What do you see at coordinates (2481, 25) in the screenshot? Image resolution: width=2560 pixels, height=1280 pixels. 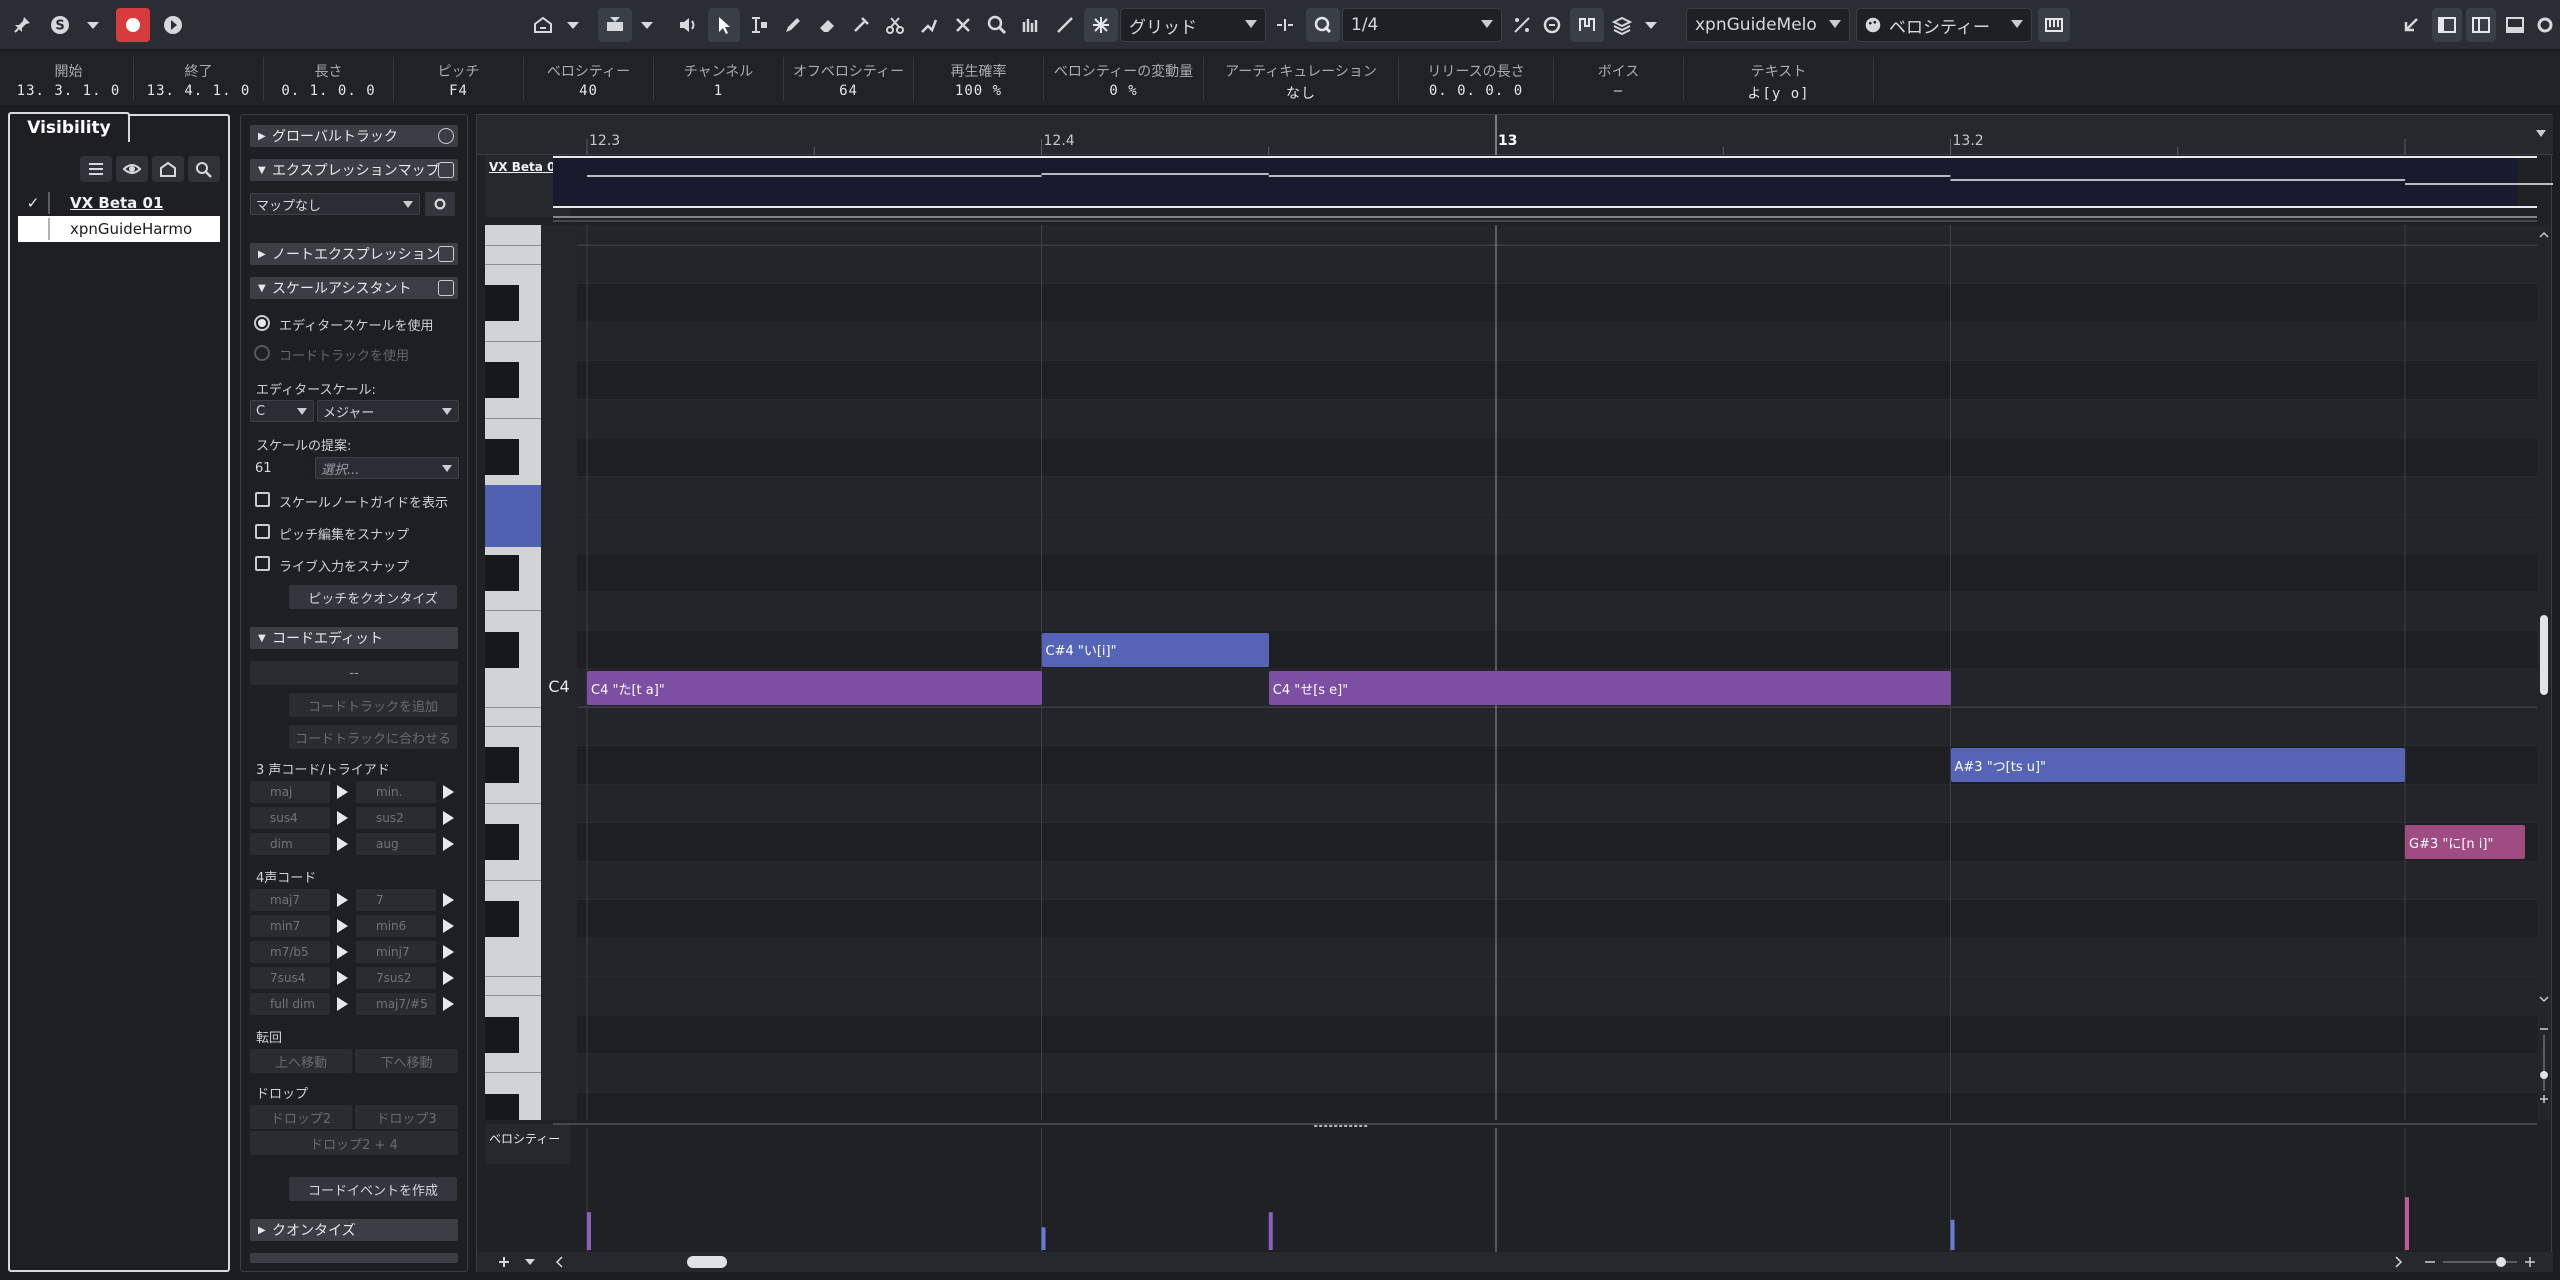 I see `inspector-zone-icon` at bounding box center [2481, 25].